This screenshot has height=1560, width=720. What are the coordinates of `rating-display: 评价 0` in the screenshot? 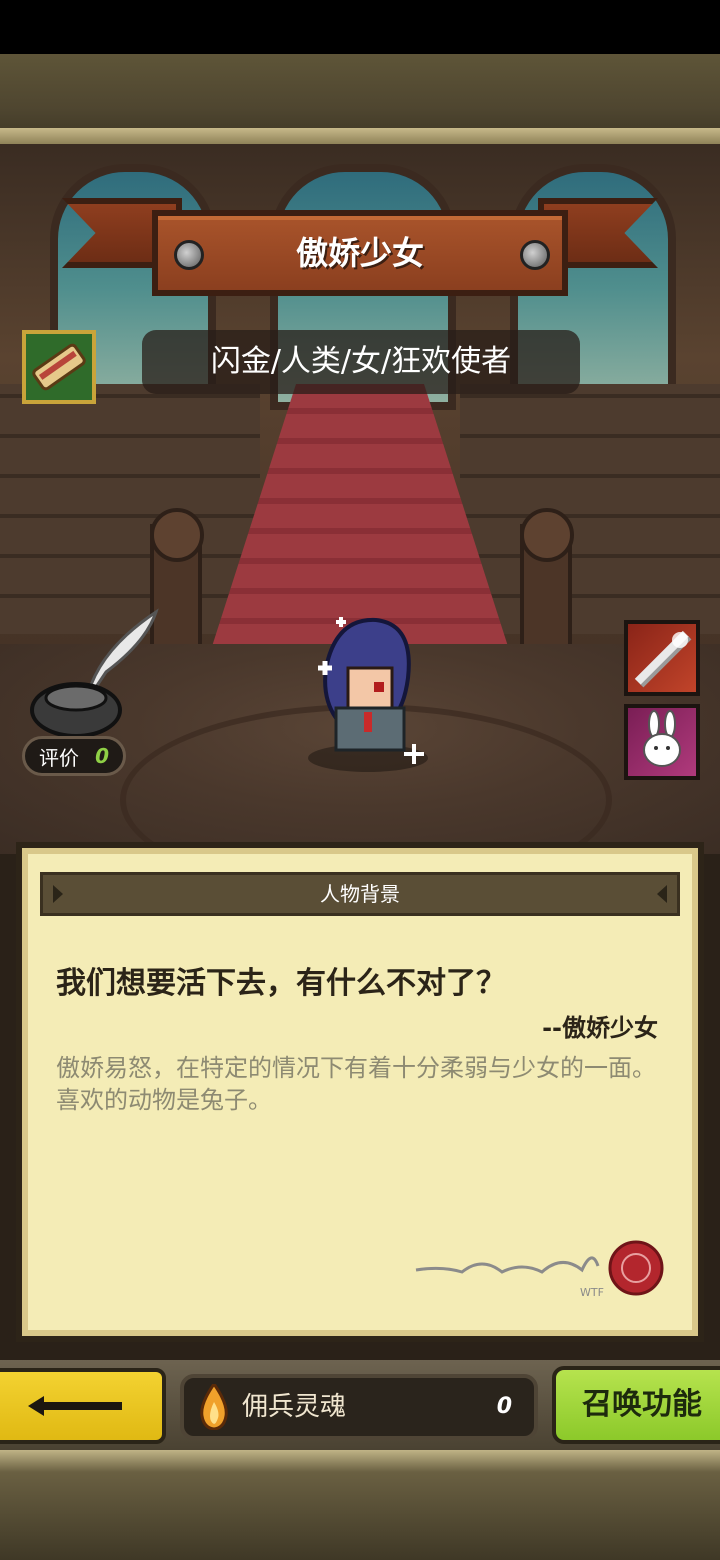 It's located at (74, 756).